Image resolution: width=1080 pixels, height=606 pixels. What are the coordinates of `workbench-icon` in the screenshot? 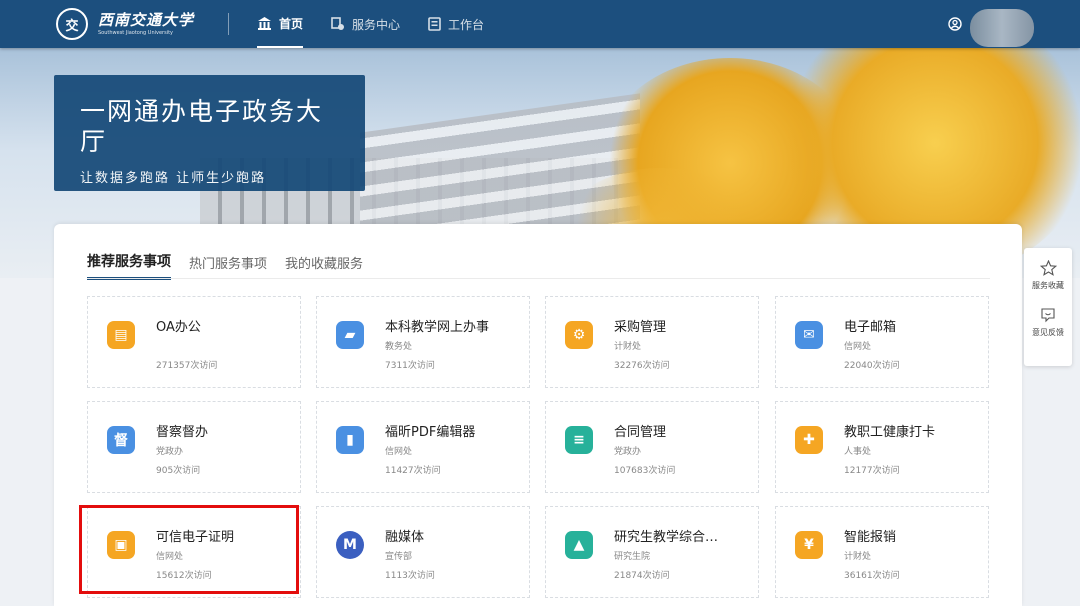 It's located at (434, 24).